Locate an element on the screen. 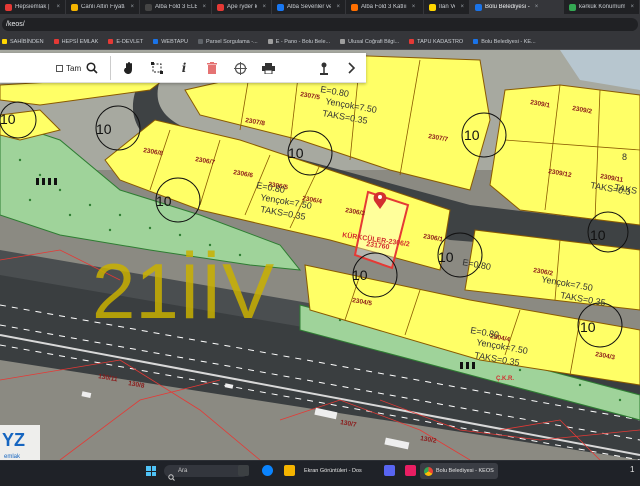  browser-tab: Alba Fold 3 Katlıı × is located at coordinates (385, 7).